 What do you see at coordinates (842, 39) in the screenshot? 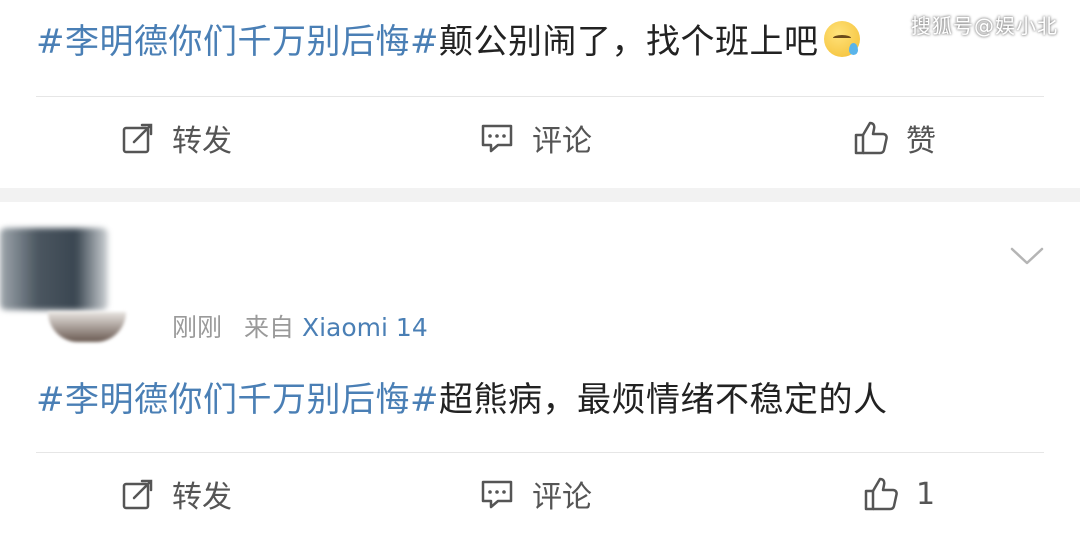
I see `anxious-sweat-face-icon` at bounding box center [842, 39].